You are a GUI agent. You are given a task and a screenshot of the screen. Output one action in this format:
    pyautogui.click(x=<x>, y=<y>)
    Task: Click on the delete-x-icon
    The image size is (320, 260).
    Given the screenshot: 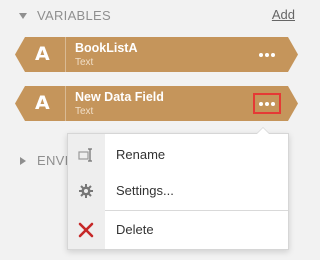 What is the action you would take?
    pyautogui.click(x=86, y=230)
    